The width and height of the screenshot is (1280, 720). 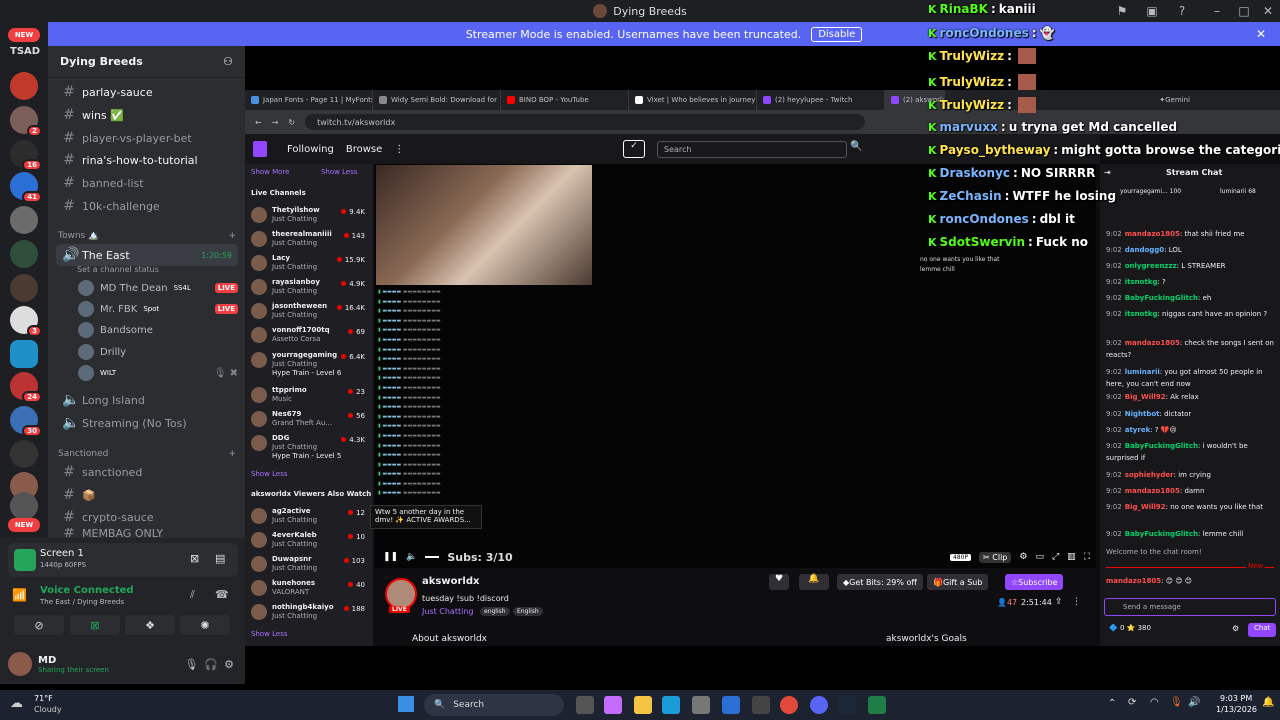 I want to click on theatre-icon: ▭, so click(x=1039, y=557).